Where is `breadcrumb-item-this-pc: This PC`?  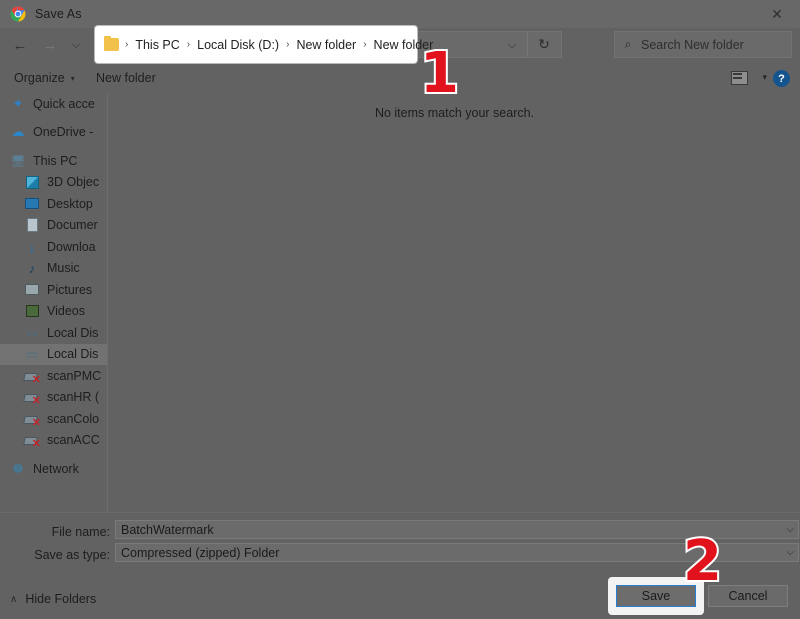 breadcrumb-item-this-pc: This PC is located at coordinates (157, 45).